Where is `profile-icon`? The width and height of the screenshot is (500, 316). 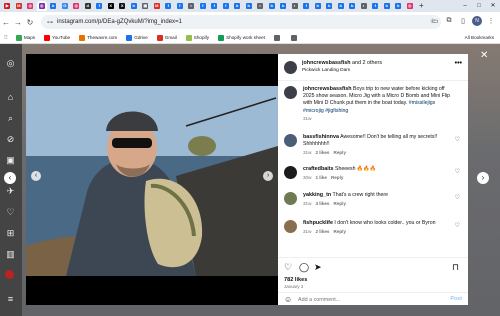 profile-icon is located at coordinates (9, 274).